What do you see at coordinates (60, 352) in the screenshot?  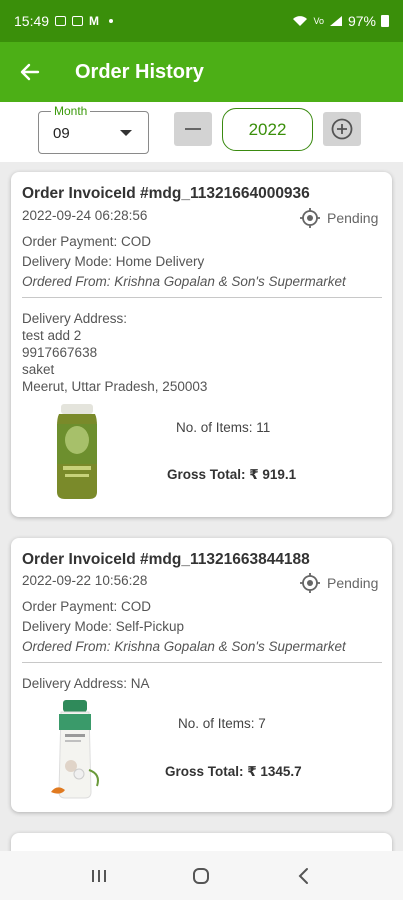 I see `address-line: 9917667638` at bounding box center [60, 352].